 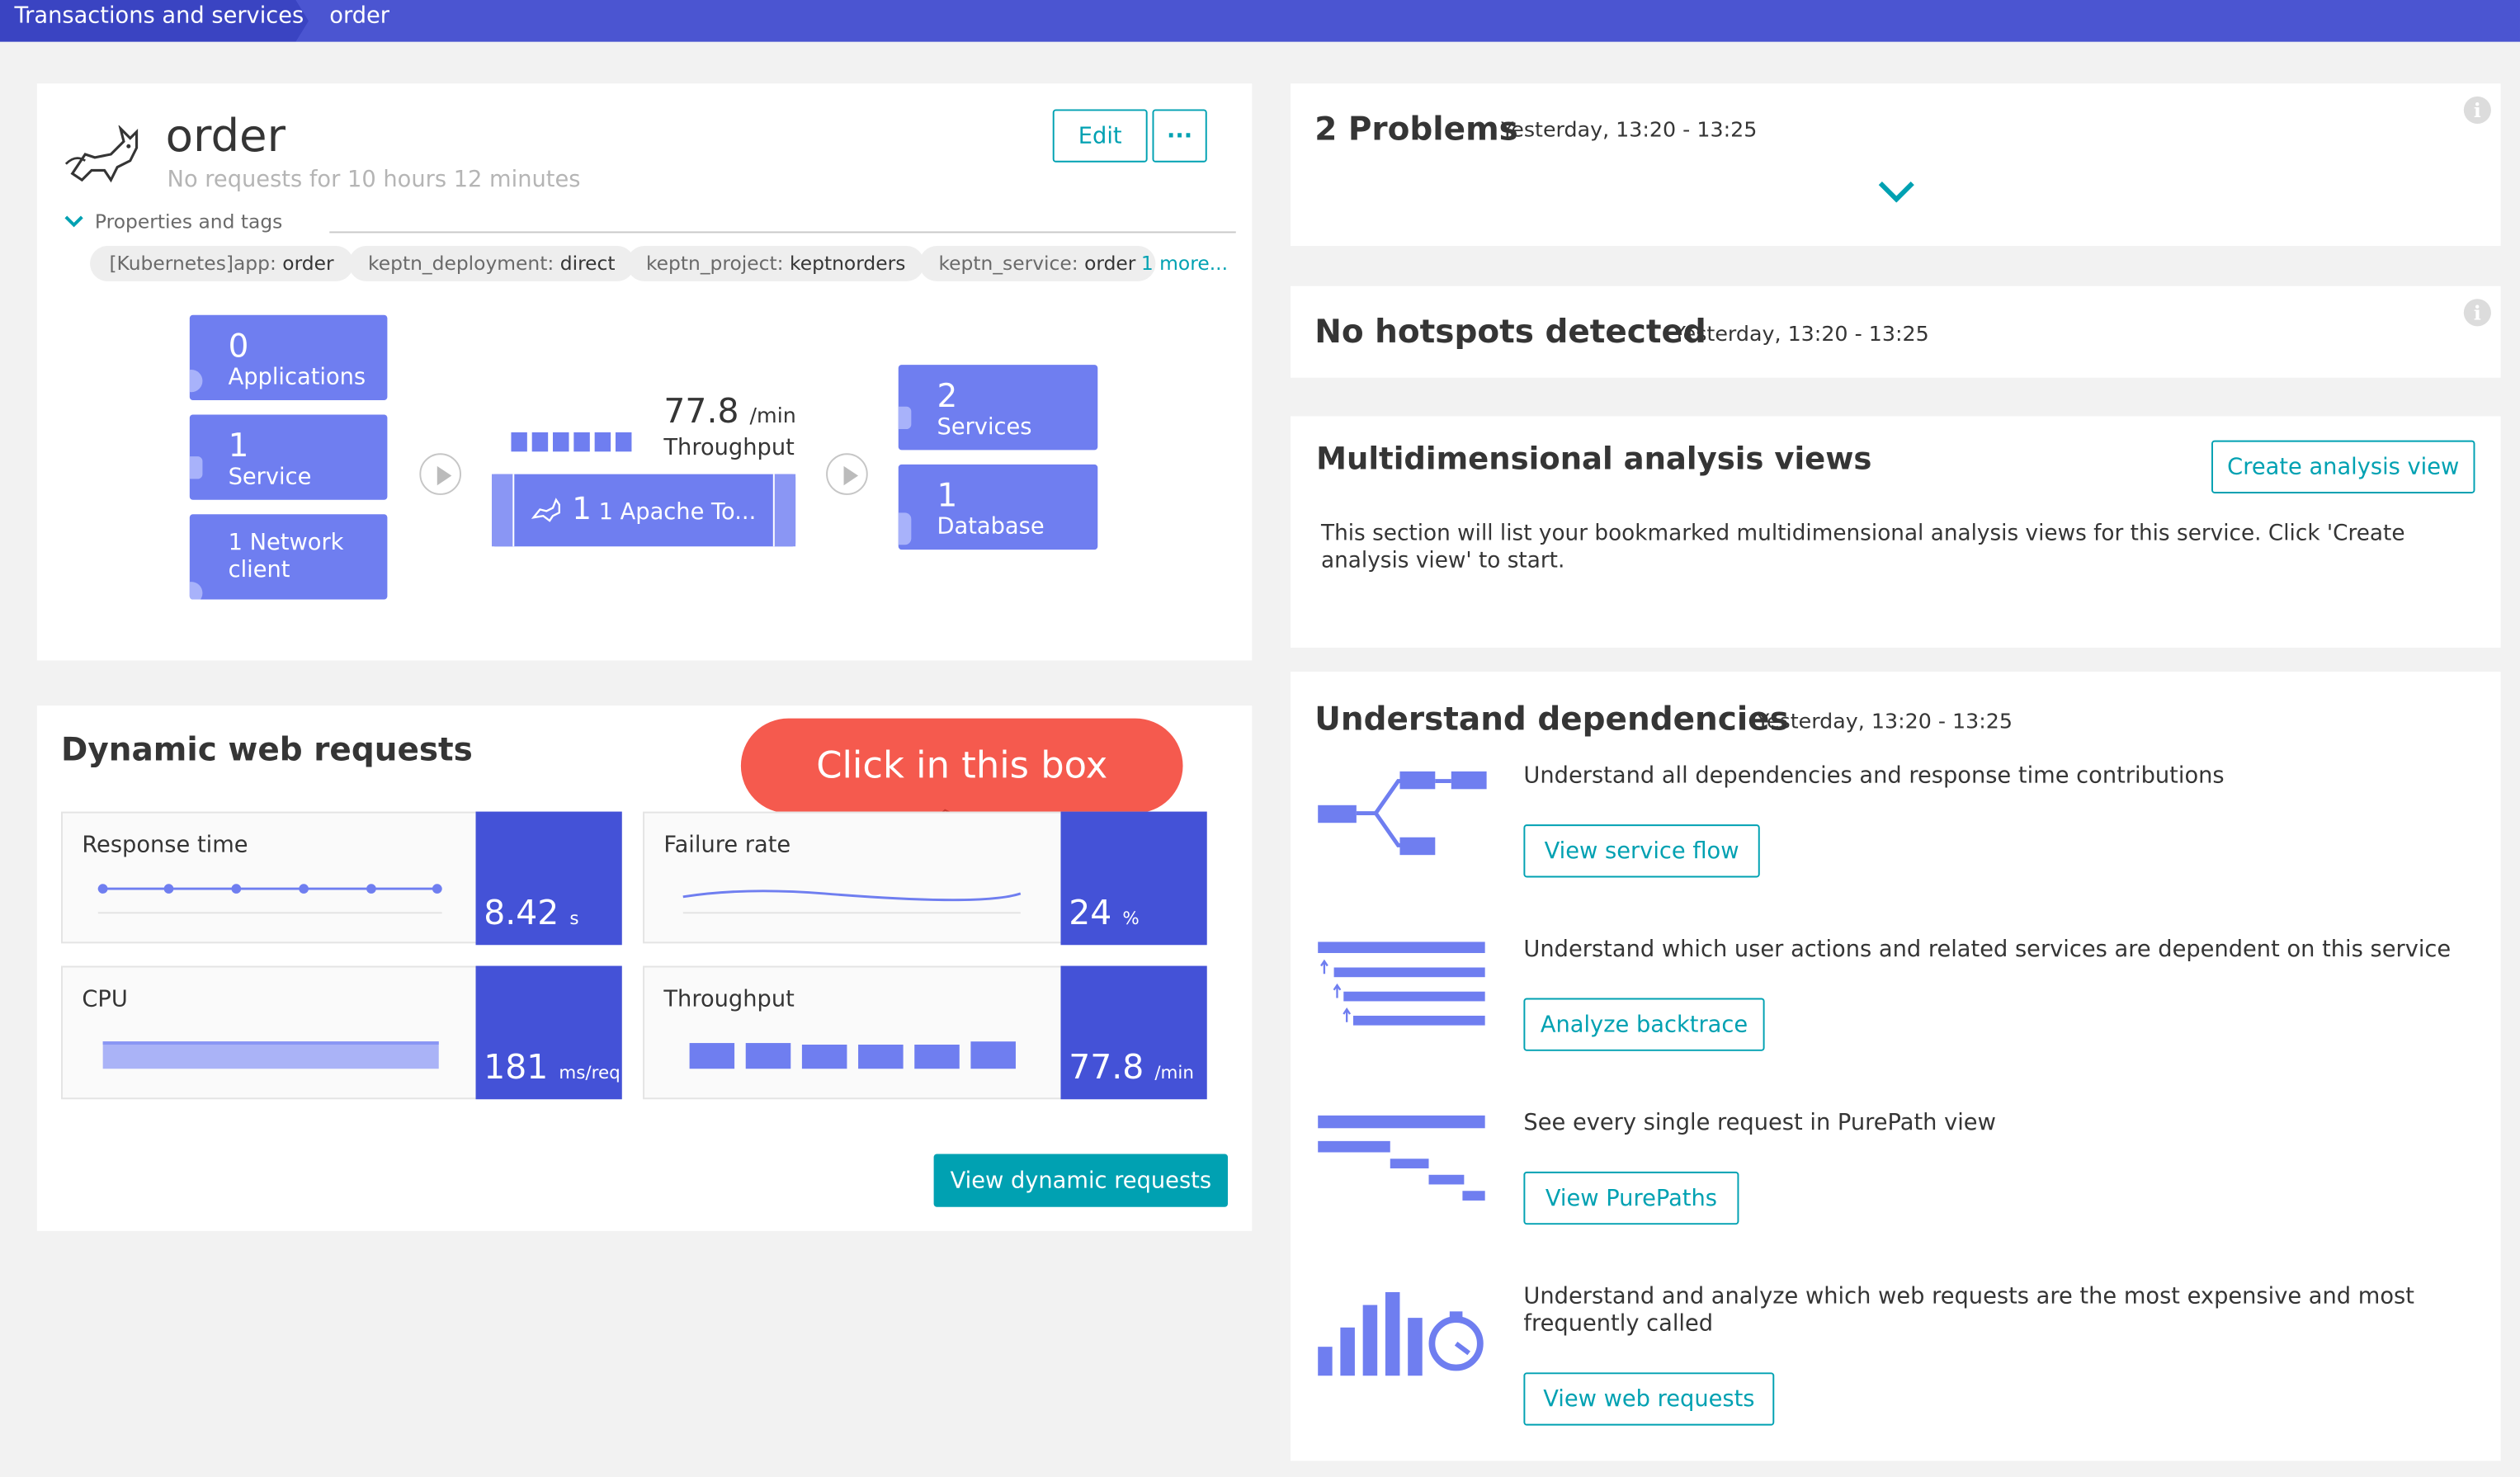 I want to click on view-purepaths-button: View PurePaths, so click(x=1631, y=1198).